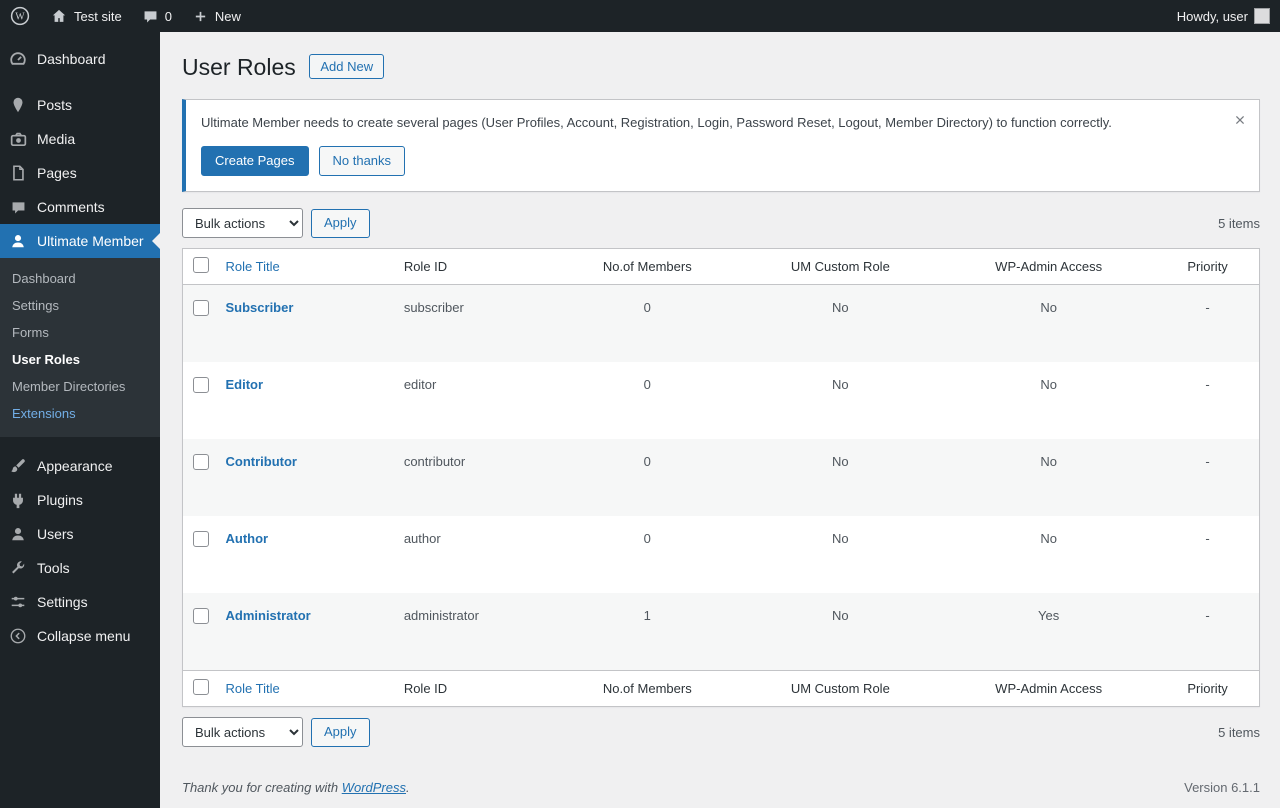 The height and width of the screenshot is (808, 1280). What do you see at coordinates (433, 308) in the screenshot?
I see `role-id-cell: subscriber` at bounding box center [433, 308].